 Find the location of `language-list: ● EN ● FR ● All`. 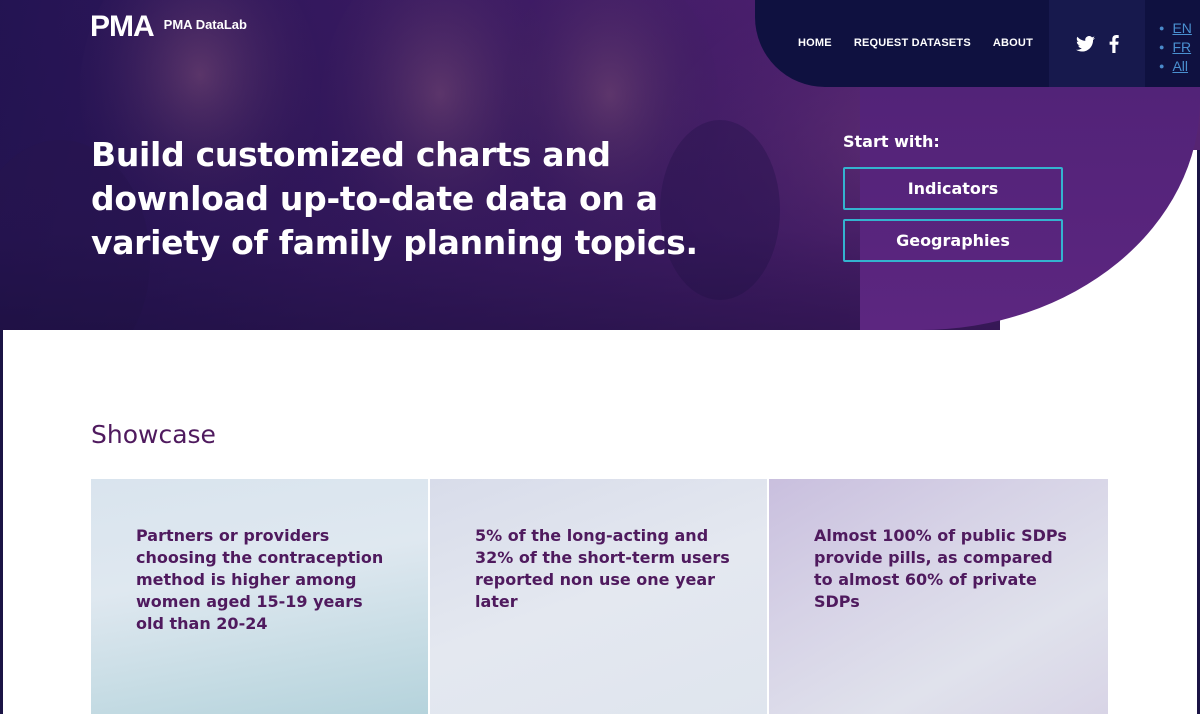

language-list: ● EN ● FR ● All is located at coordinates (1175, 46).